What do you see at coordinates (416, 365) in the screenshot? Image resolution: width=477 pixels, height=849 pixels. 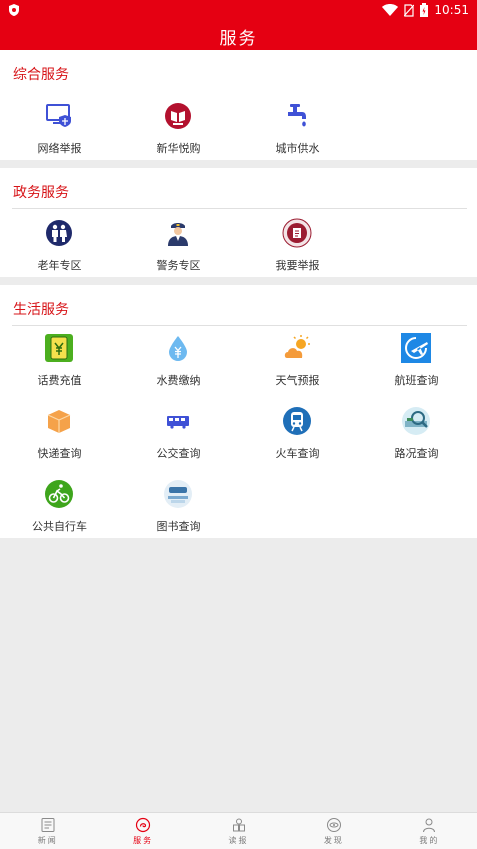 I see `service-flight: 航班查询` at bounding box center [416, 365].